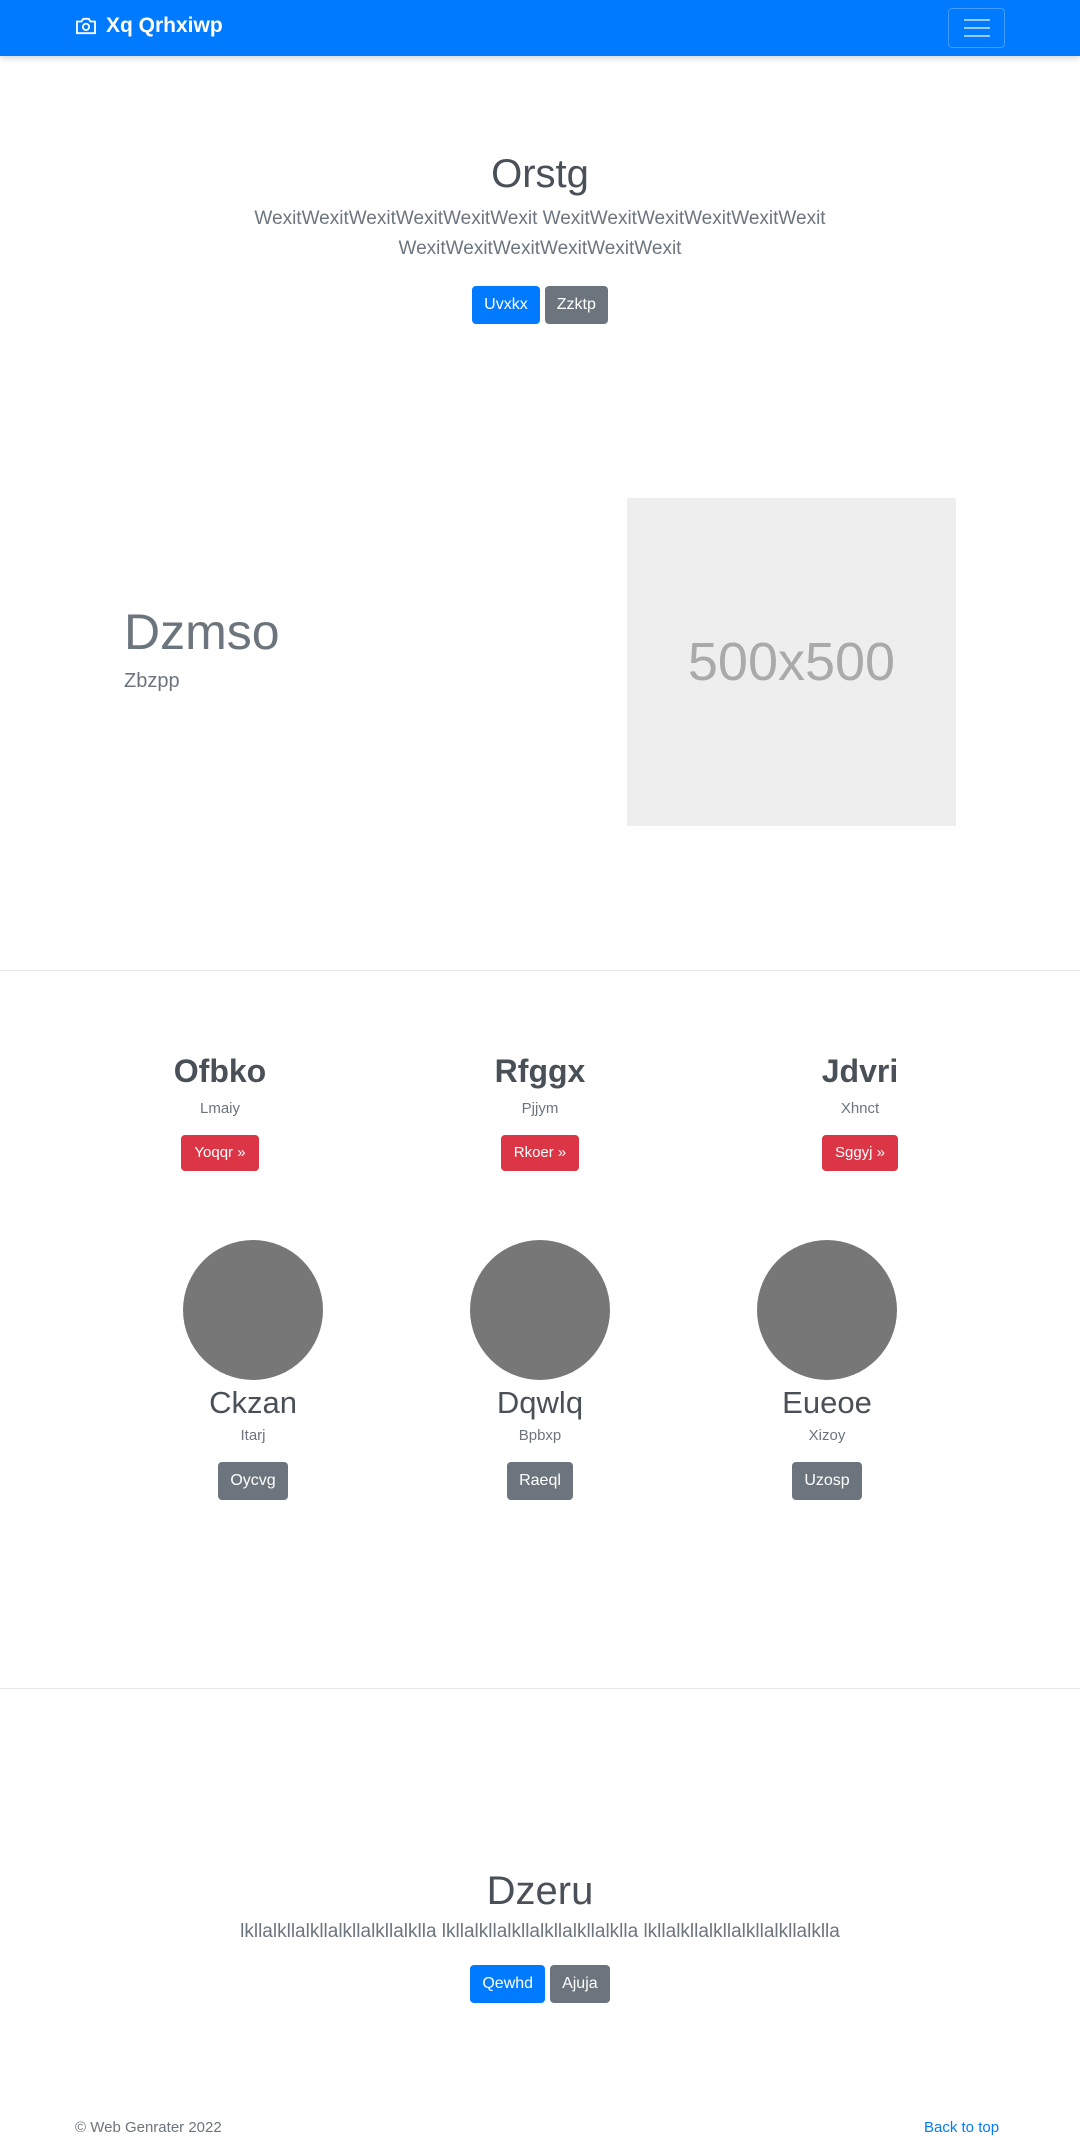 The height and width of the screenshot is (2142, 1080). Describe the element at coordinates (540, 1436) in the screenshot. I see `circle-card-text: Bpbxp` at that location.